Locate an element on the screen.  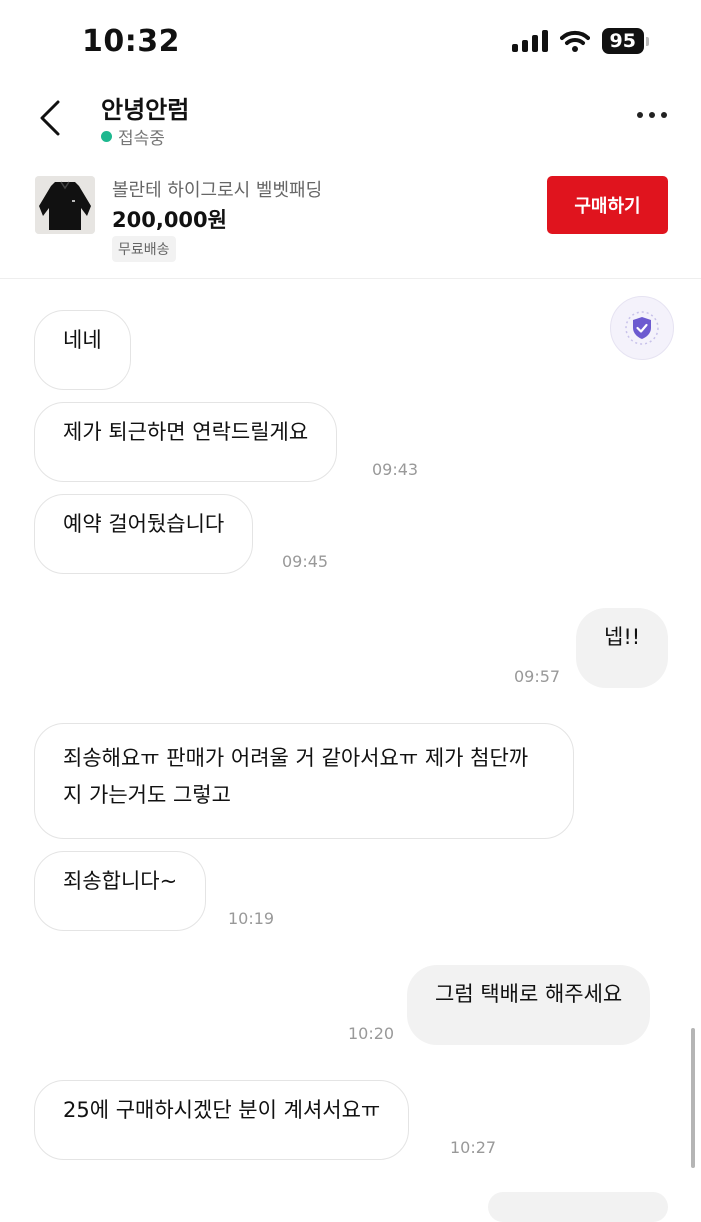
shield-check-icon is located at coordinates (642, 328).